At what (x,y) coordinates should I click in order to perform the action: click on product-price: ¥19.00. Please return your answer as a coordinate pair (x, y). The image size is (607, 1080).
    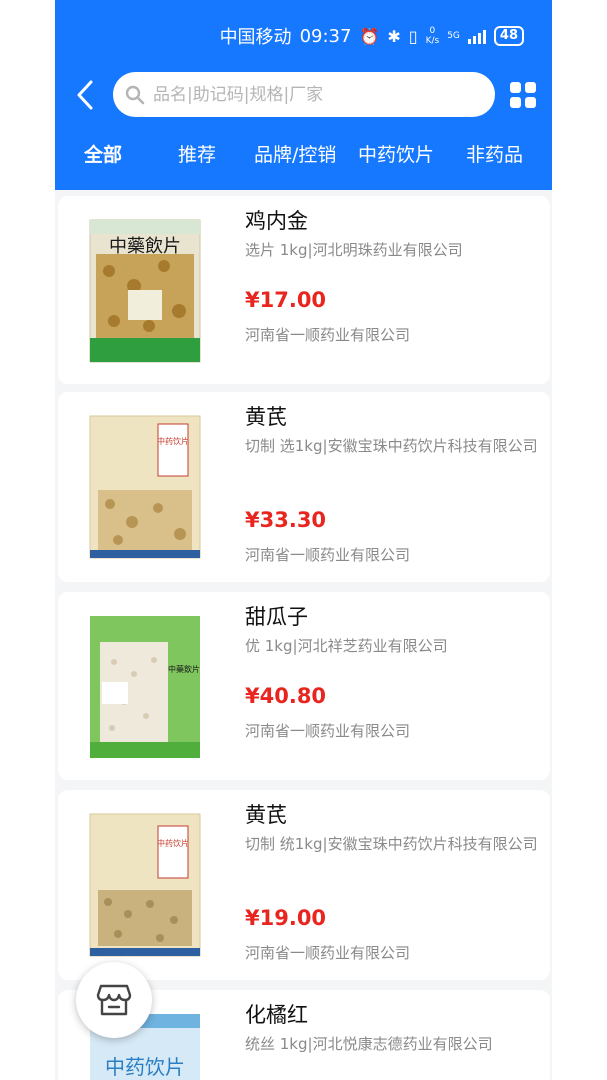
    Looking at the image, I should click on (286, 918).